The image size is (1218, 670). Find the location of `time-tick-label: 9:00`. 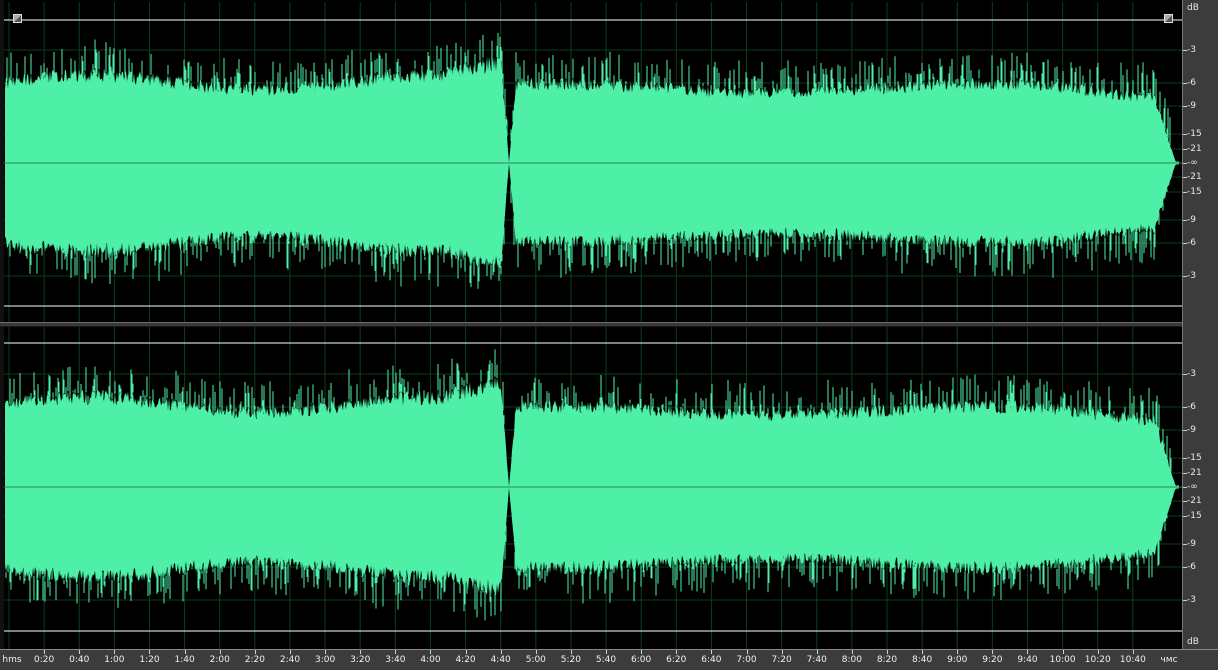

time-tick-label: 9:00 is located at coordinates (957, 660).